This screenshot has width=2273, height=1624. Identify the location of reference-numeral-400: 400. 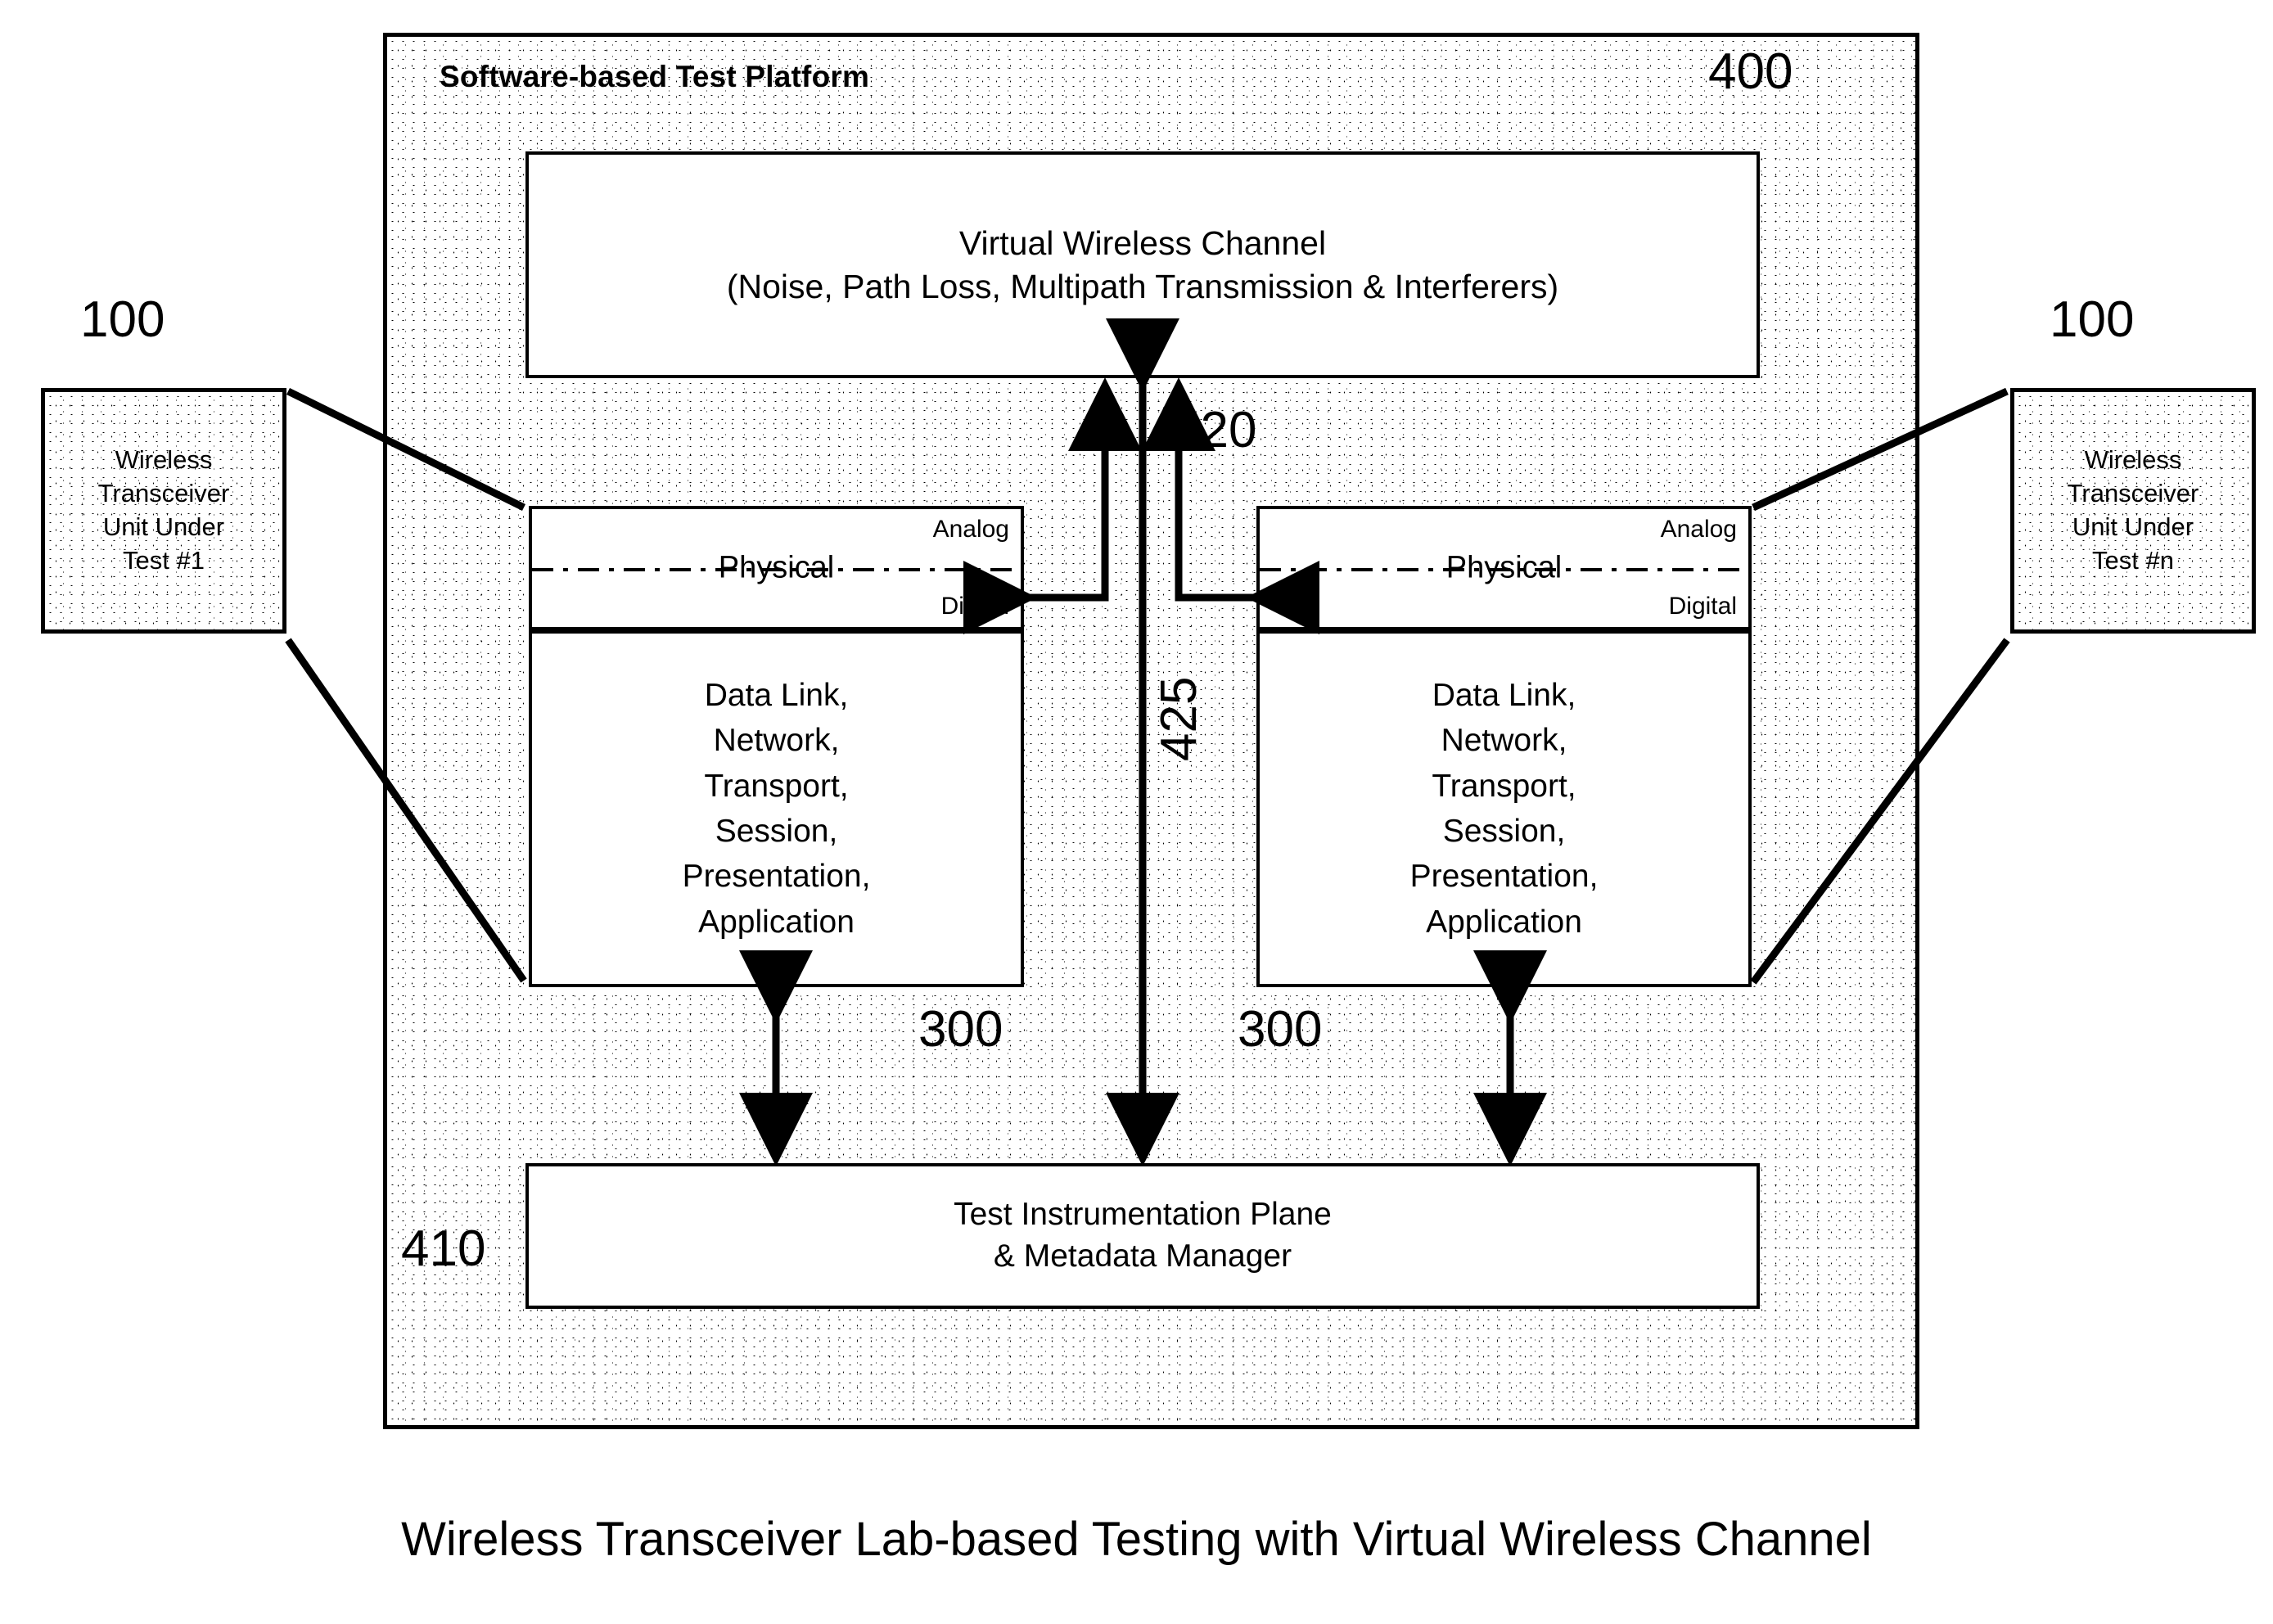
(1751, 71).